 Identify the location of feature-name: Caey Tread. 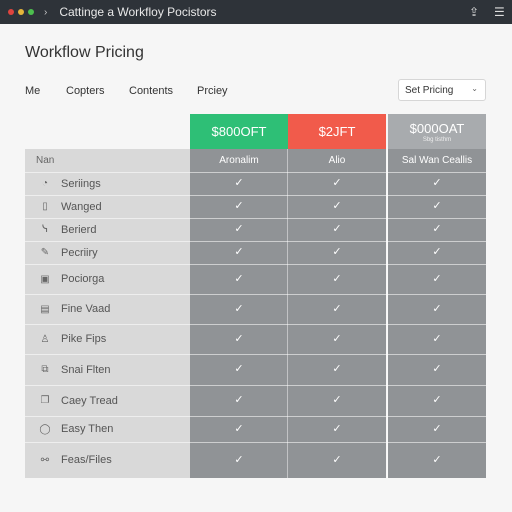
(89, 400).